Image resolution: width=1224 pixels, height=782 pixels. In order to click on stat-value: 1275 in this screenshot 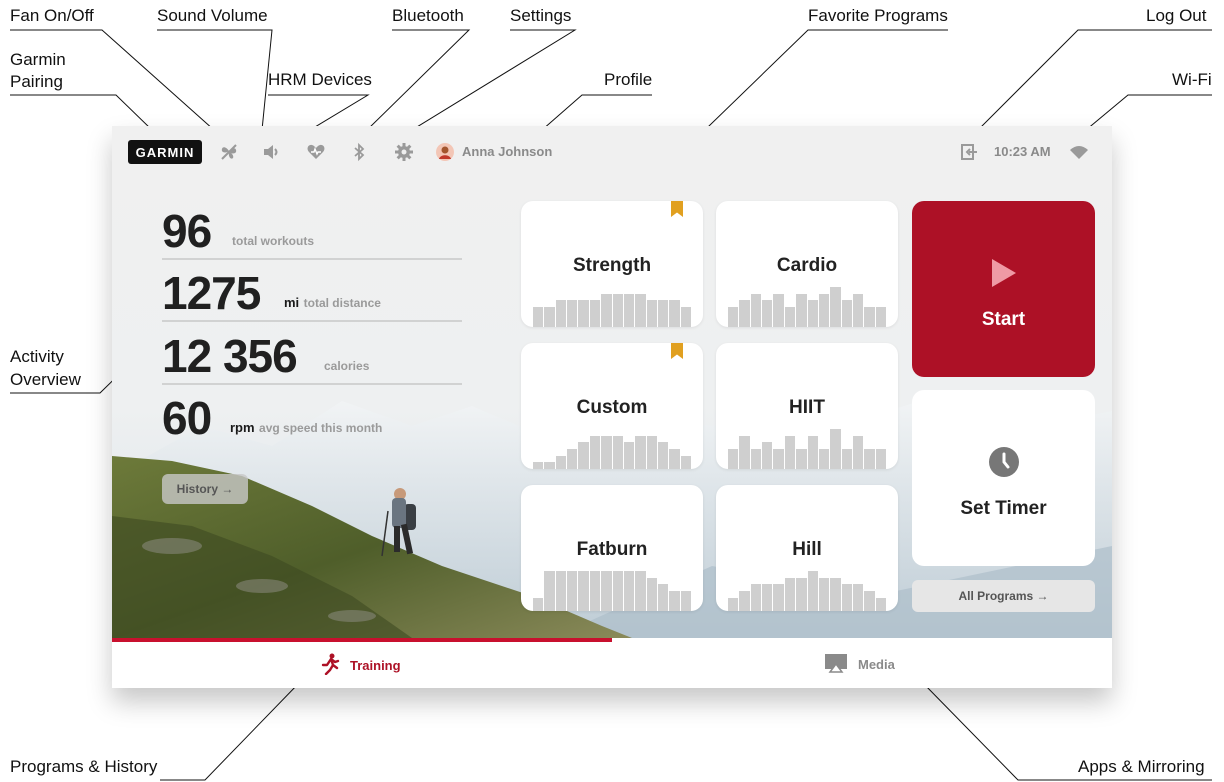, I will do `click(211, 293)`.